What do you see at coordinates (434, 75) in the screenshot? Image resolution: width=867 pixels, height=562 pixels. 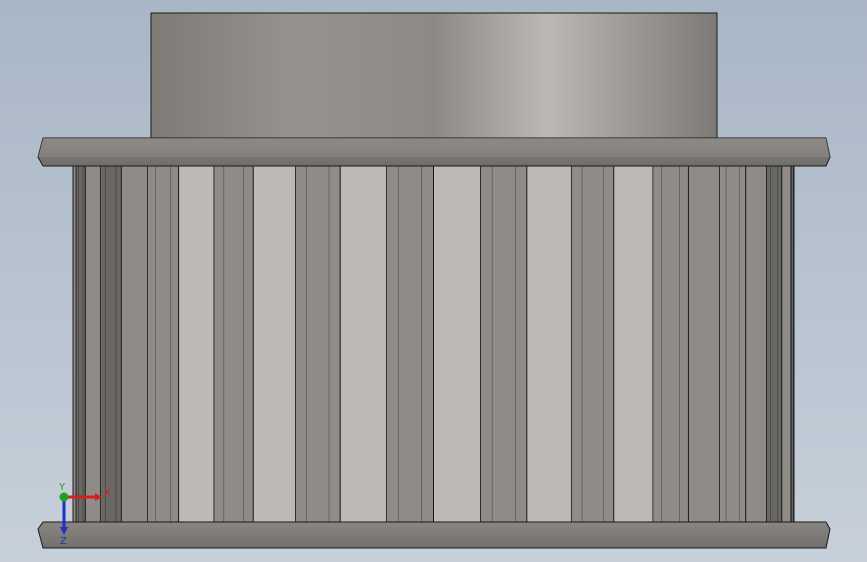 I see `pulley-hub` at bounding box center [434, 75].